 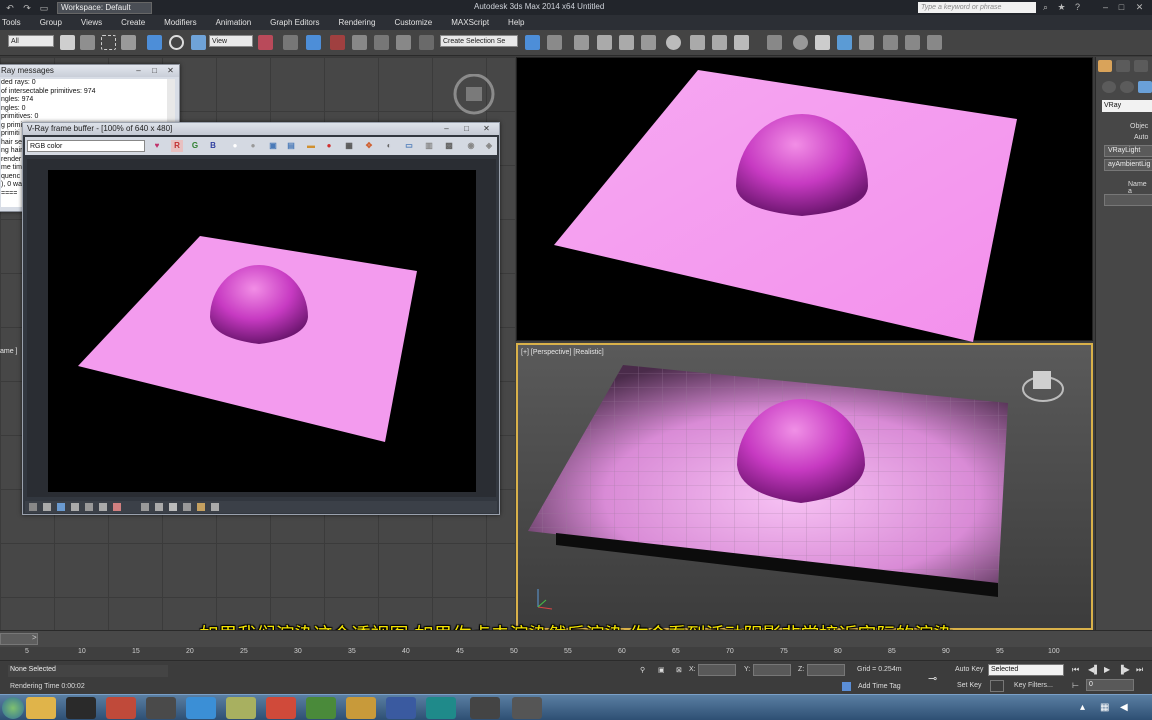 What do you see at coordinates (1128, 151) in the screenshot?
I see `vraylight-button: VRayLight` at bounding box center [1128, 151].